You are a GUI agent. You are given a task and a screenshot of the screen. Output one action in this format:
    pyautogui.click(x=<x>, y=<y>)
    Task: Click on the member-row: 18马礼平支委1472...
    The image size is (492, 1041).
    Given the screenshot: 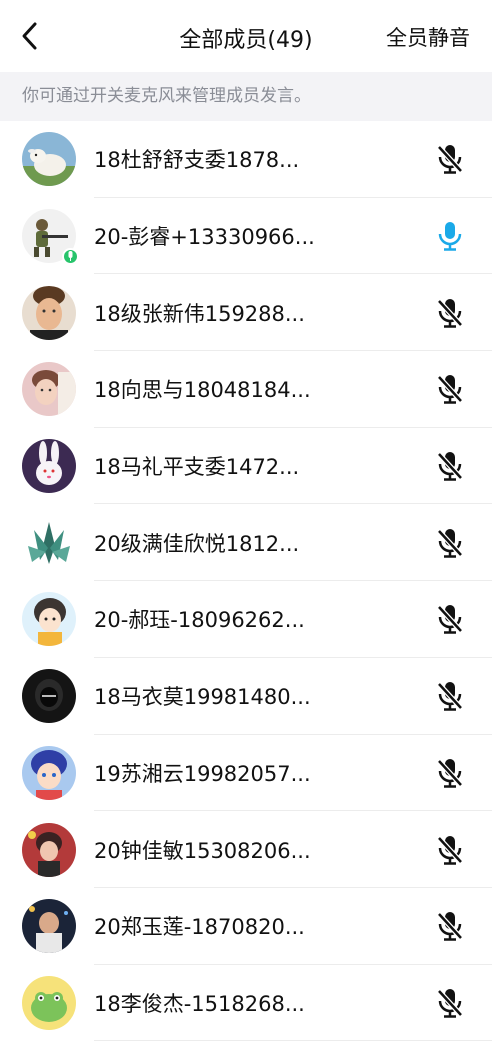 What is the action you would take?
    pyautogui.click(x=246, y=466)
    